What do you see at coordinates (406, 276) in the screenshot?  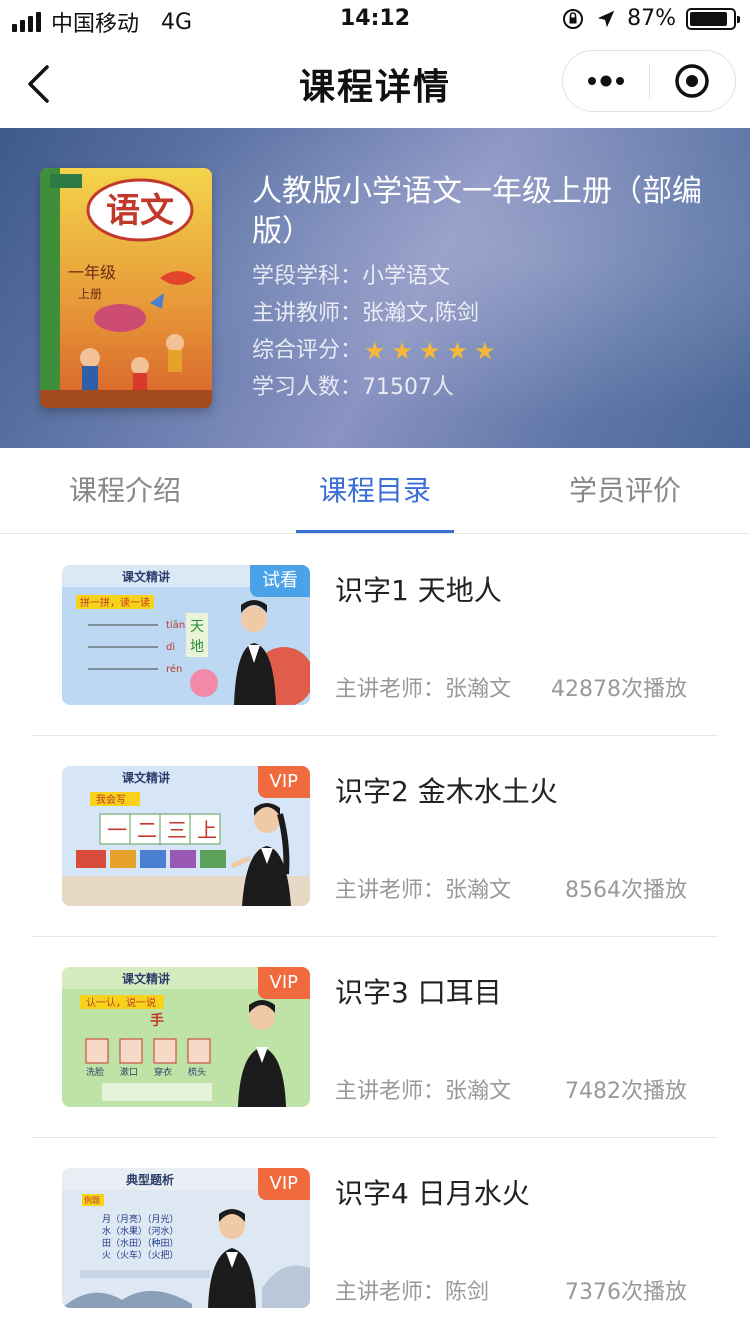 I see `subject-value: 小学语文` at bounding box center [406, 276].